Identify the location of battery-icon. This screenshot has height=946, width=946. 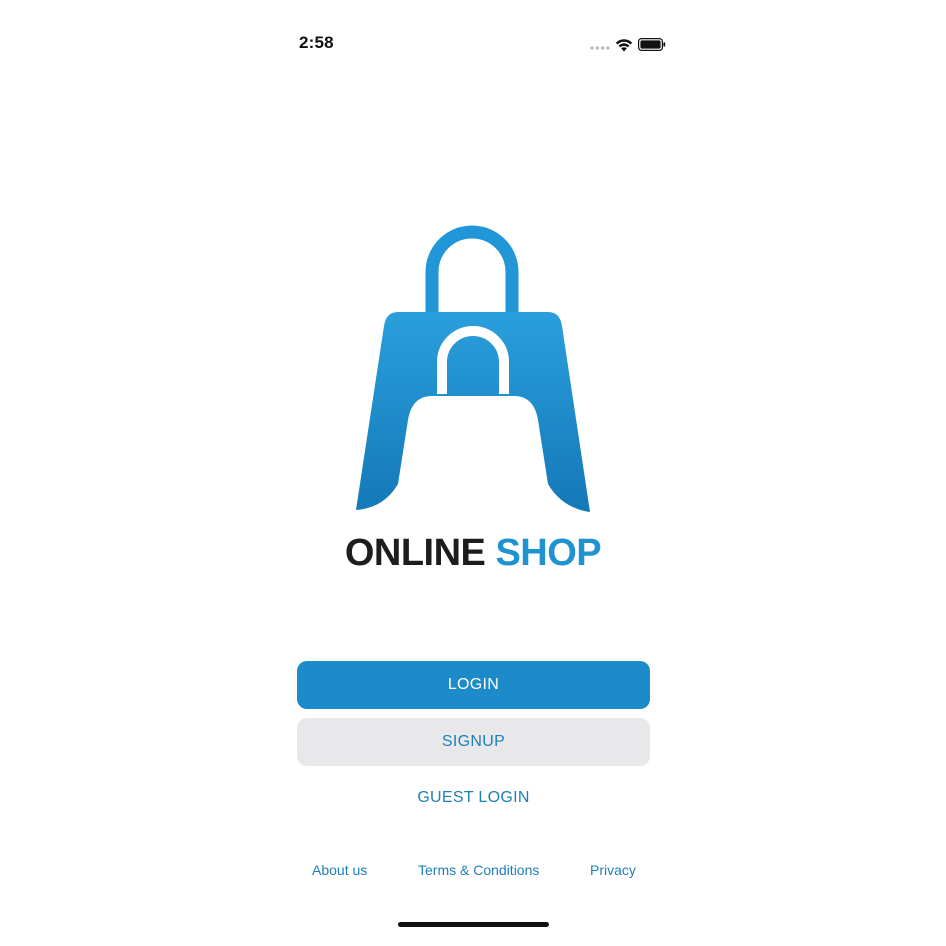
(652, 44).